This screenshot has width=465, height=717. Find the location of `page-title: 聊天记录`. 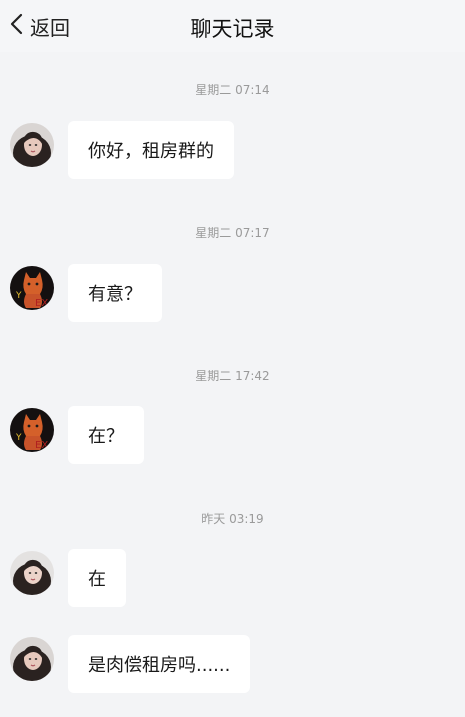

page-title: 聊天记录 is located at coordinates (232, 29).